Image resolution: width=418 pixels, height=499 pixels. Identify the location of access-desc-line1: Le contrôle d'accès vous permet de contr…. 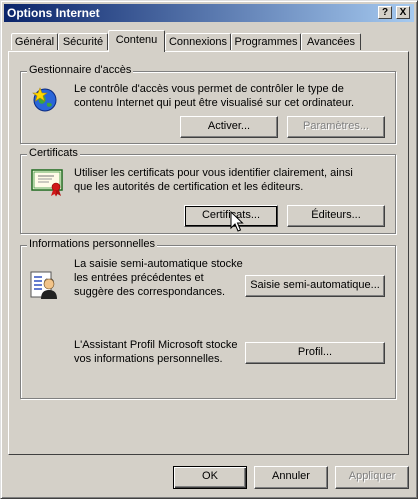
(209, 89).